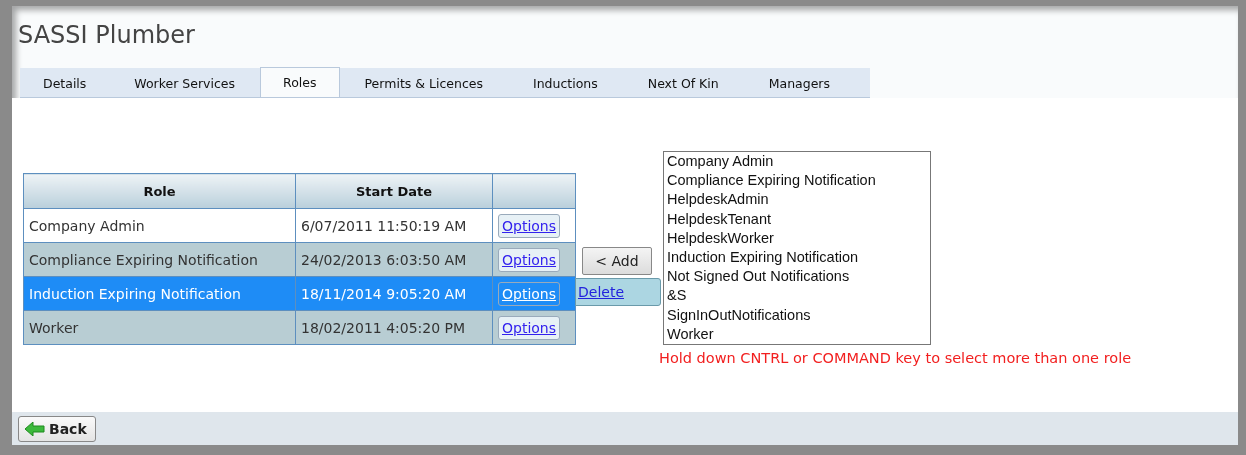  Describe the element at coordinates (683, 82) in the screenshot. I see `tab: Next Of Kin` at that location.